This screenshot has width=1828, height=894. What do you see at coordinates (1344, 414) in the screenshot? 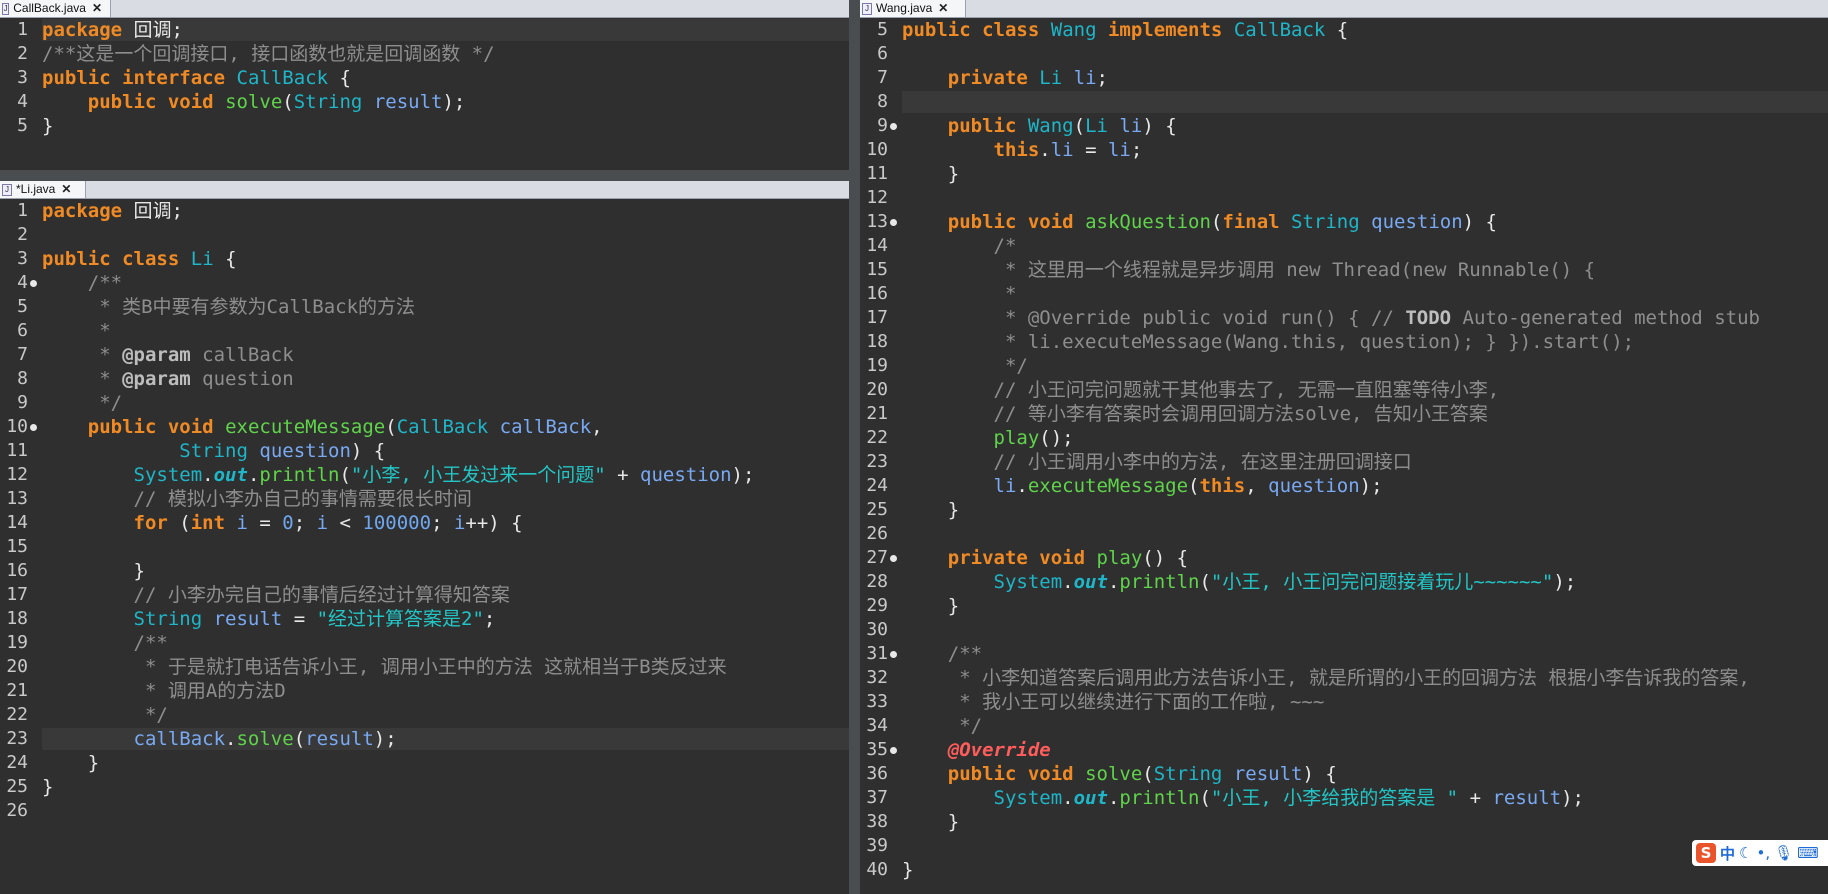
I see `code-line: 21 // 等小李有答案时会调用回调方法solve, 告知小王答案` at bounding box center [1344, 414].